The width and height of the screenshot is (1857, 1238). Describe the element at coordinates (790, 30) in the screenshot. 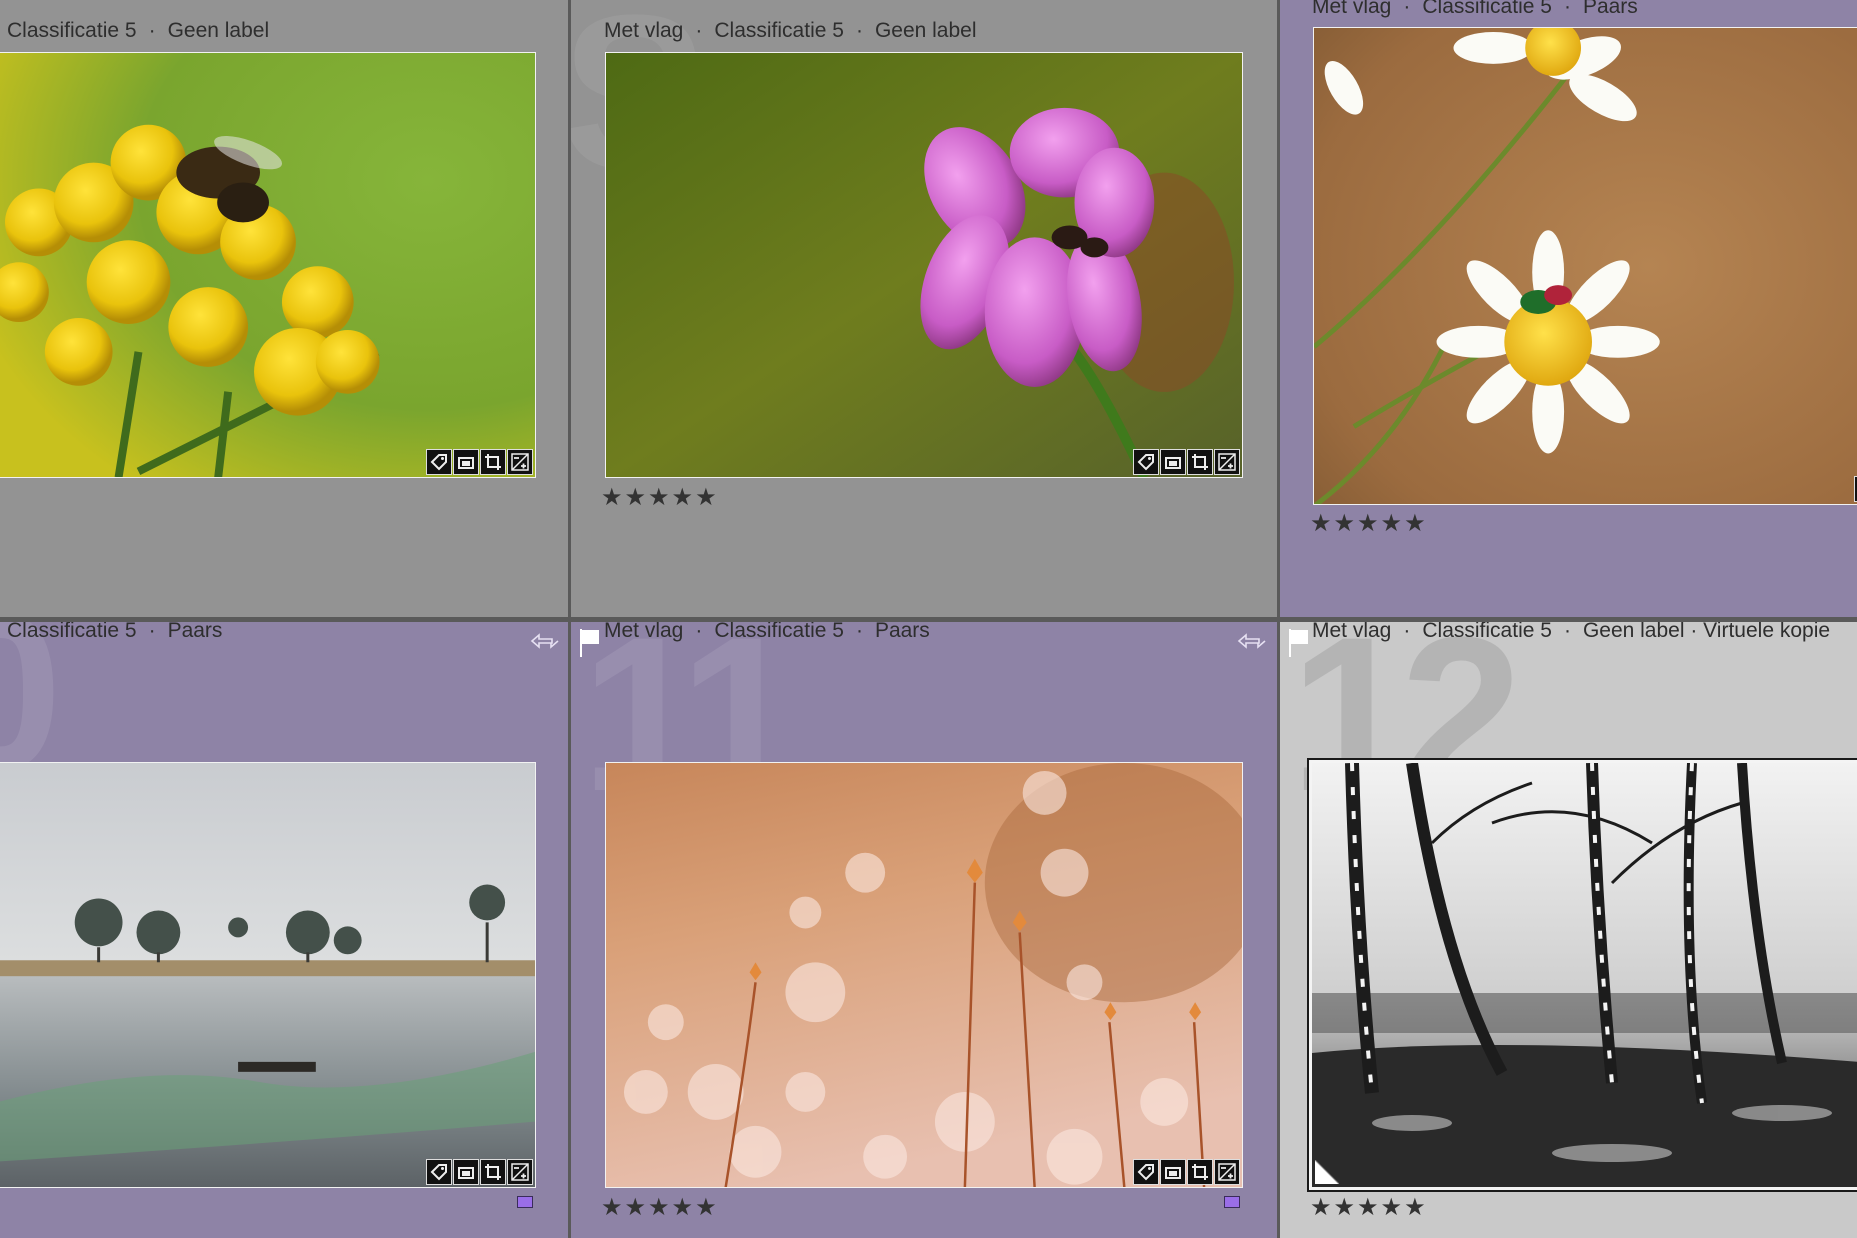

I see `cell-metadata: Met vlag · Classificatie 5 · Geen label` at that location.